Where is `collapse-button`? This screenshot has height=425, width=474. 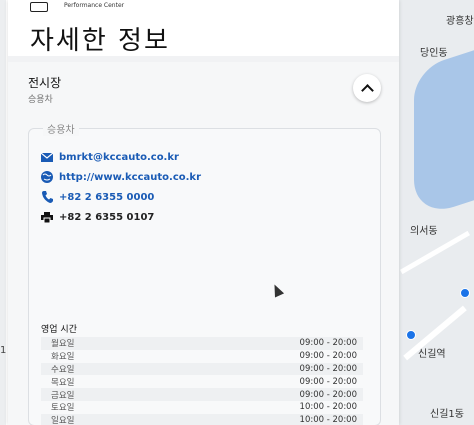
collapse-button is located at coordinates (367, 88).